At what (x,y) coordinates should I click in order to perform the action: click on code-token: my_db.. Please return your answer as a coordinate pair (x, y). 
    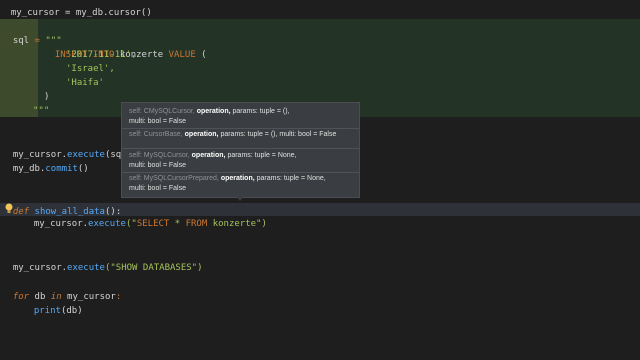
    Looking at the image, I should click on (29, 169).